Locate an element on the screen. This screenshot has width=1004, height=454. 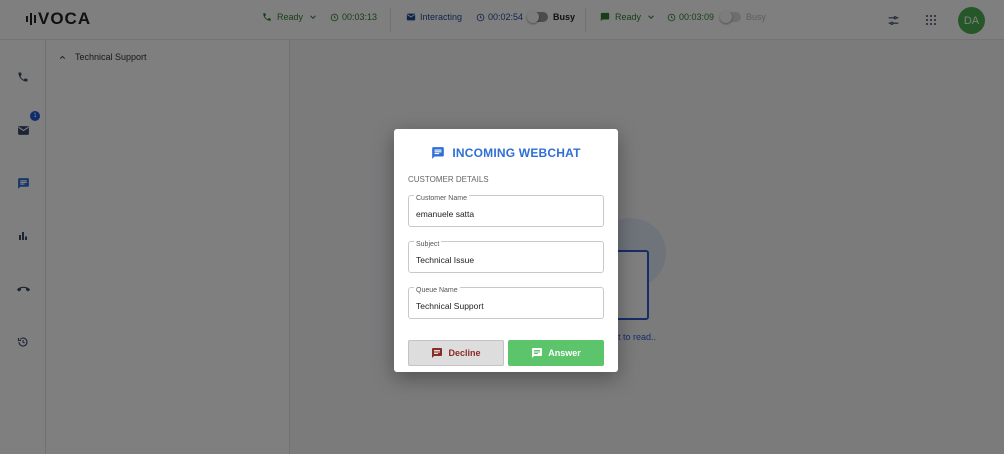
subject-field: Subject Technical Issue is located at coordinates (506, 257).